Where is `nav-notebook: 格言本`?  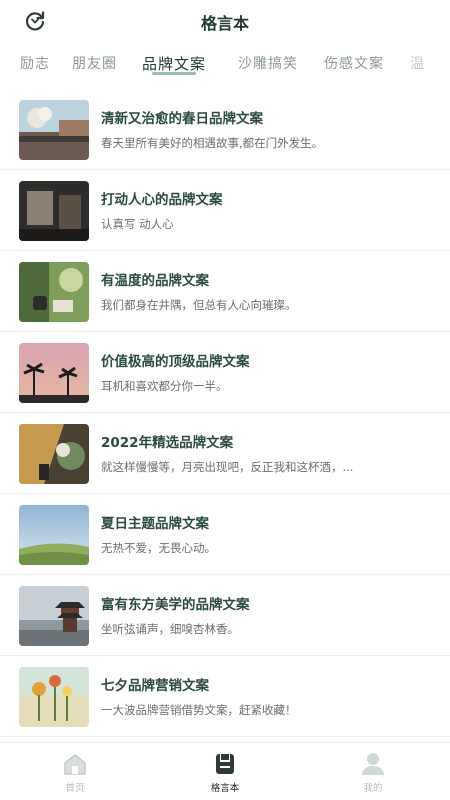
nav-notebook: 格言本 is located at coordinates (225, 772).